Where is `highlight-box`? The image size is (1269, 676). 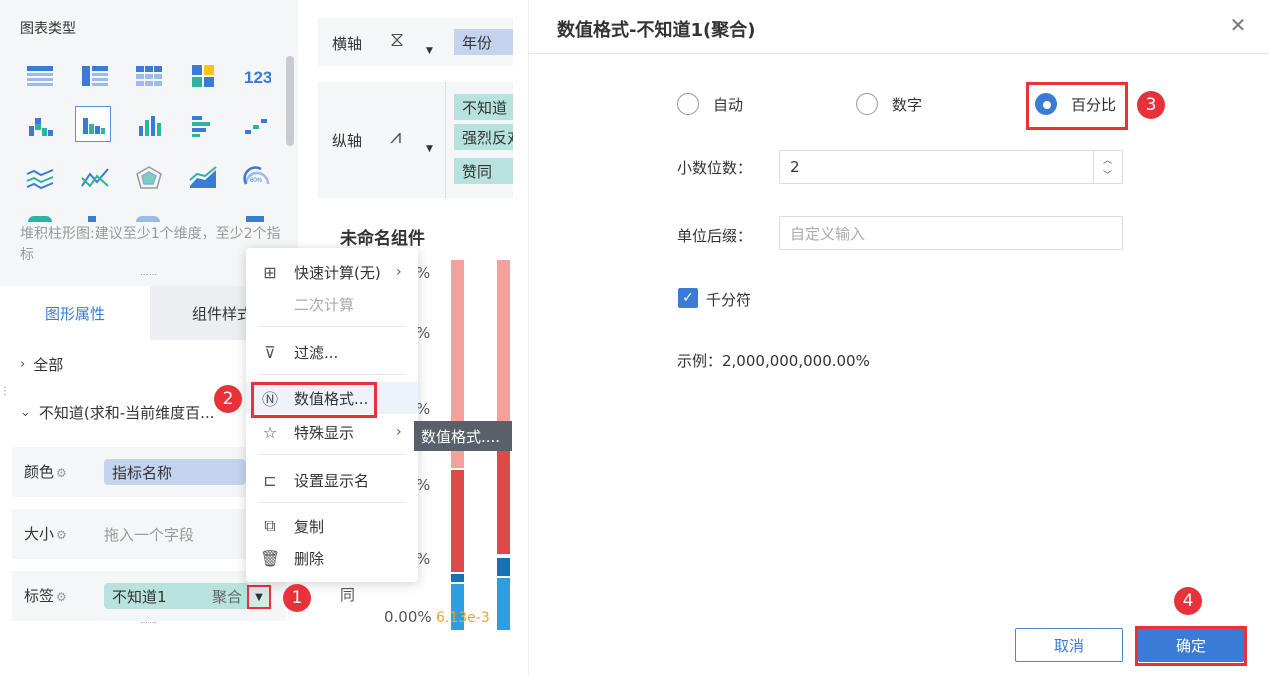
highlight-box is located at coordinates (1191, 646).